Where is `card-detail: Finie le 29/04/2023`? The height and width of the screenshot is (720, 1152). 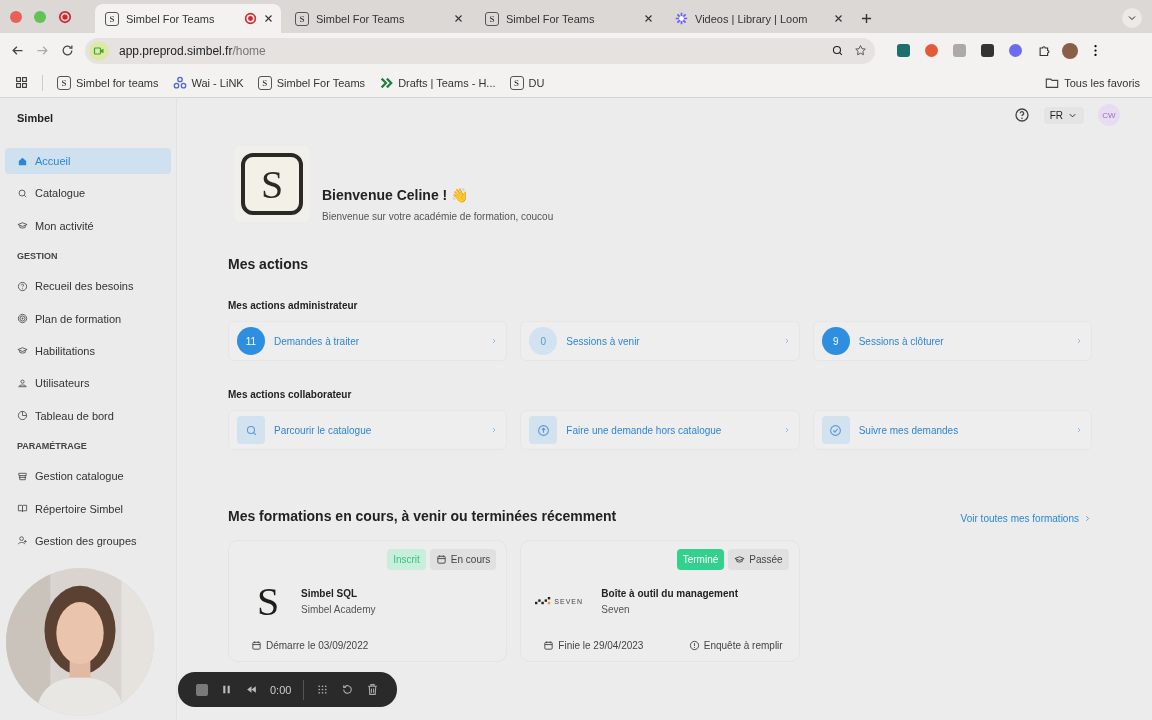
card-detail: Finie le 29/04/2023 is located at coordinates (593, 645).